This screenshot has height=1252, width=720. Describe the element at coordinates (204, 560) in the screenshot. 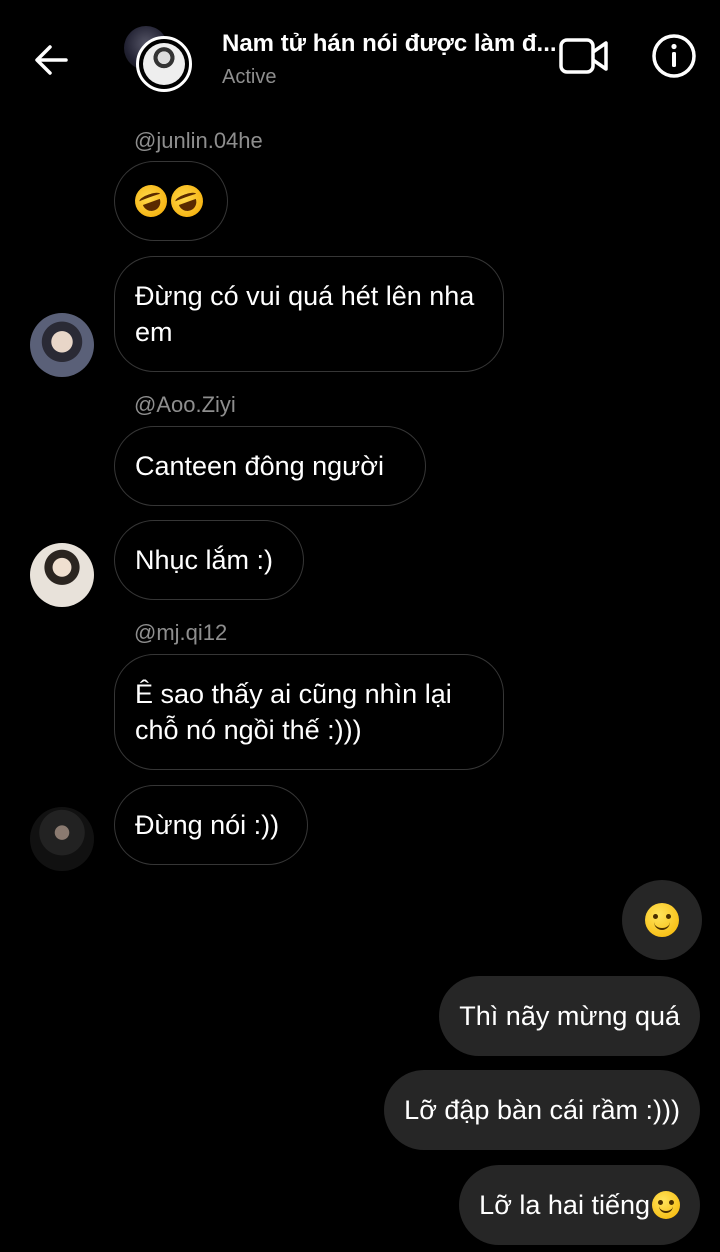

I see `message-text: Nhục lắm :)` at that location.